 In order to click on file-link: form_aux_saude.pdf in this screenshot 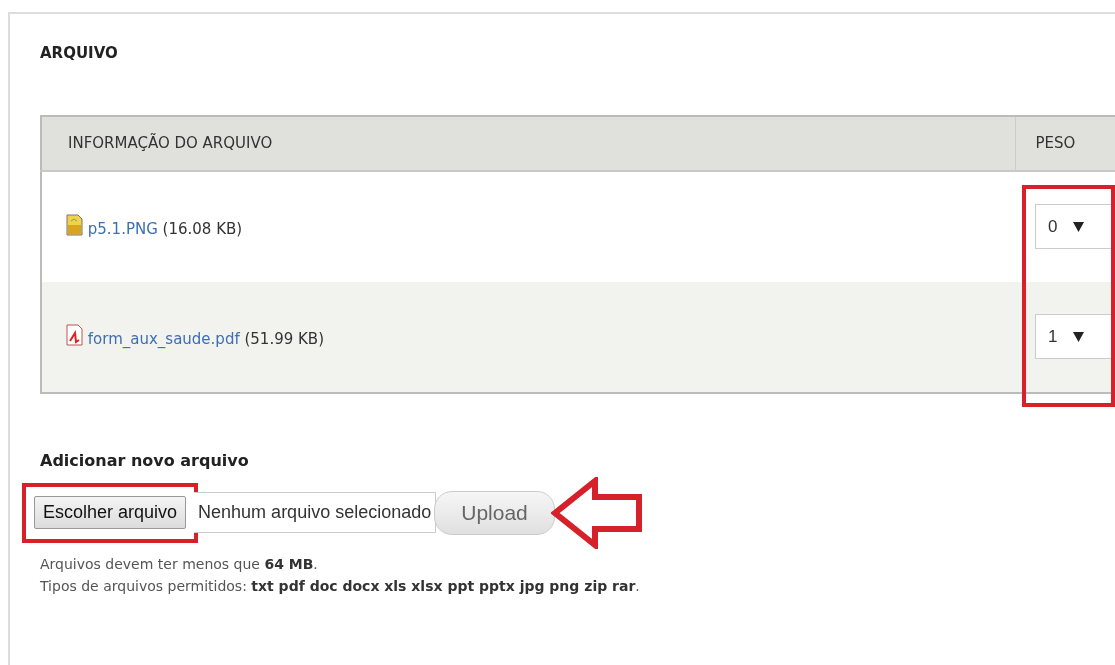, I will do `click(163, 338)`.